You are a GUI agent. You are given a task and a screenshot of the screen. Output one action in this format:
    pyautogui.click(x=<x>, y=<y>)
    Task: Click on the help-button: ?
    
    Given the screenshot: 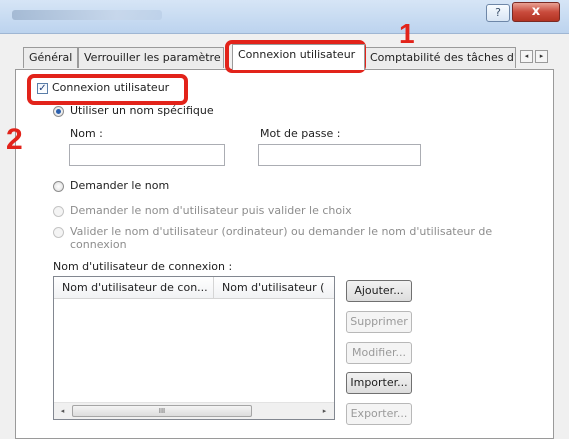 What is the action you would take?
    pyautogui.click(x=498, y=13)
    